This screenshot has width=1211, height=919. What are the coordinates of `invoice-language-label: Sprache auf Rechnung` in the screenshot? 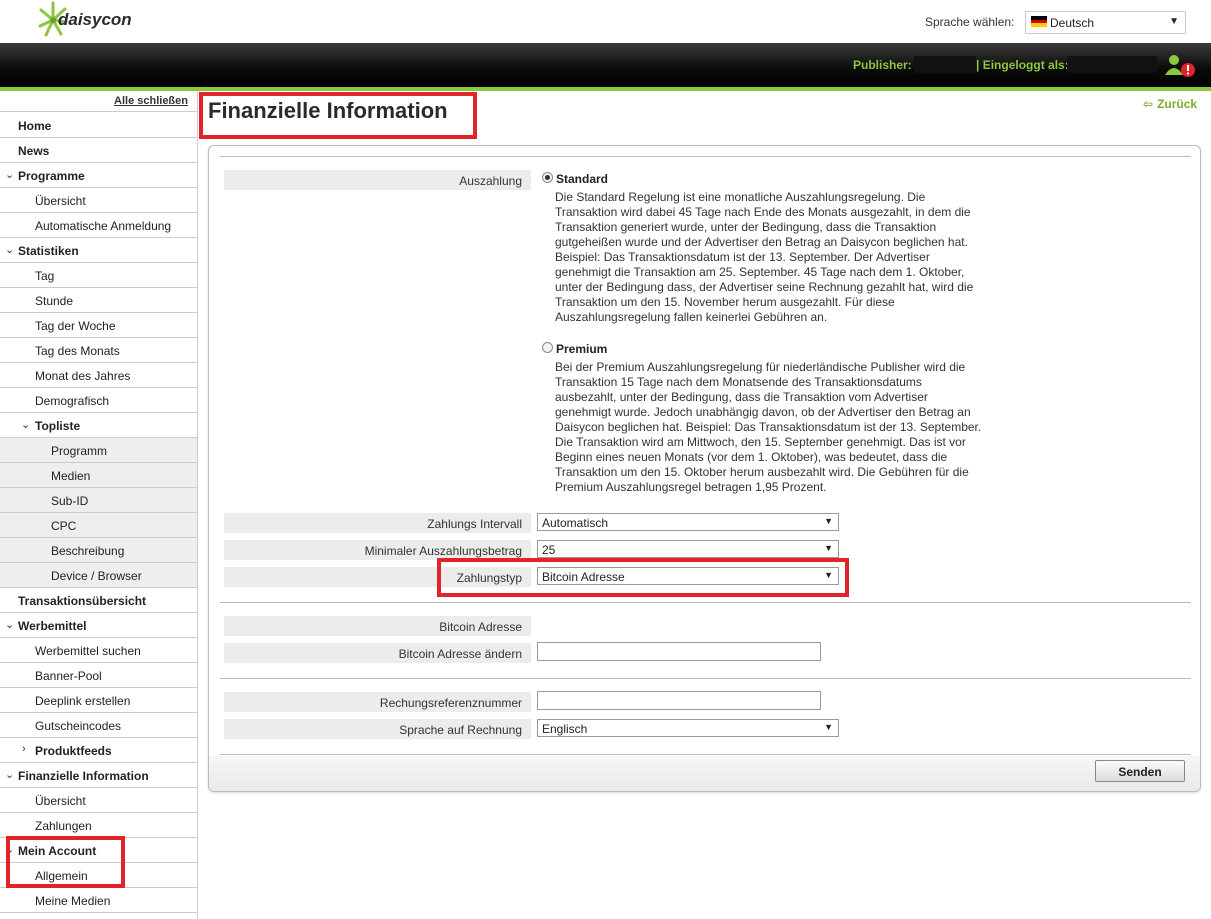 It's located at (377, 729).